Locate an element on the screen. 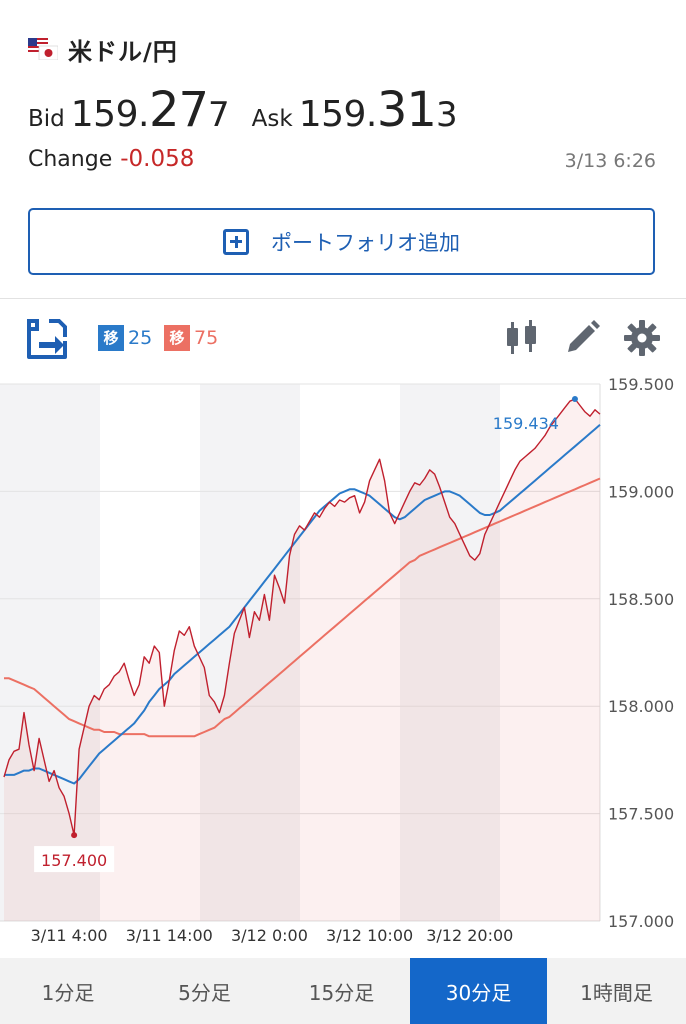 The width and height of the screenshot is (686, 1024). ma-long-tag: 移 is located at coordinates (177, 338).